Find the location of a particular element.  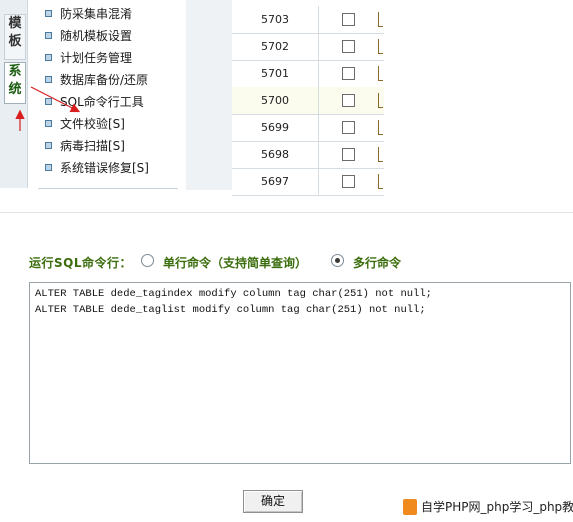

watermark-logo-icon is located at coordinates (410, 506).